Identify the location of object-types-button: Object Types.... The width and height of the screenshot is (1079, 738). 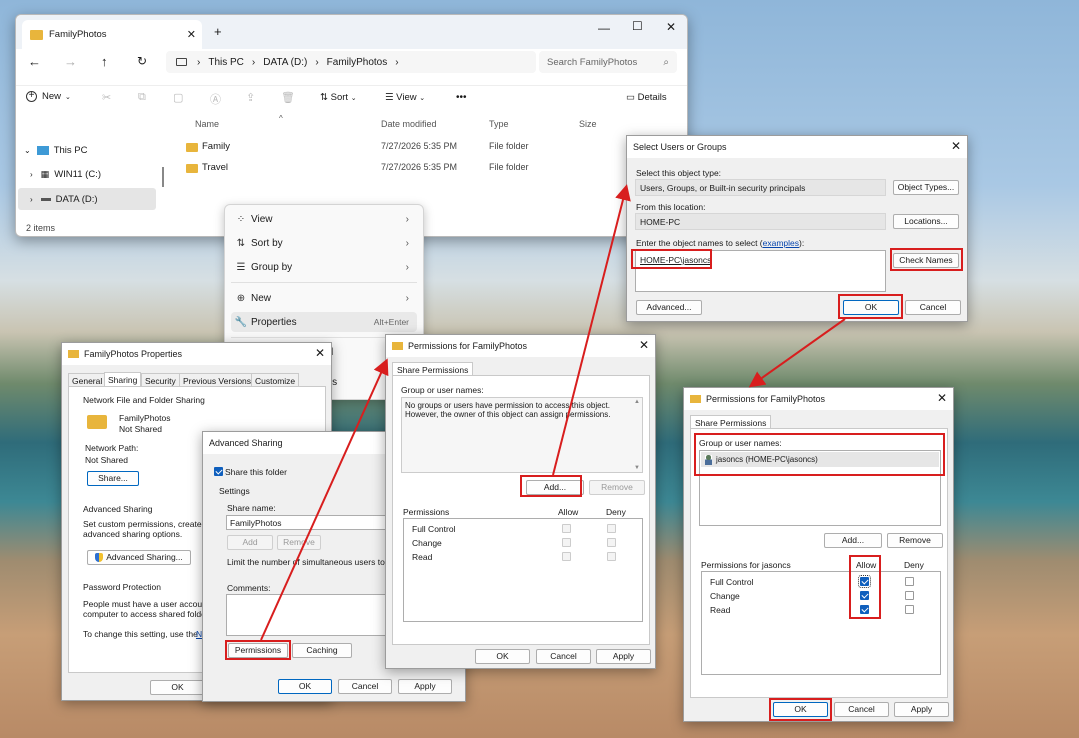
(926, 187).